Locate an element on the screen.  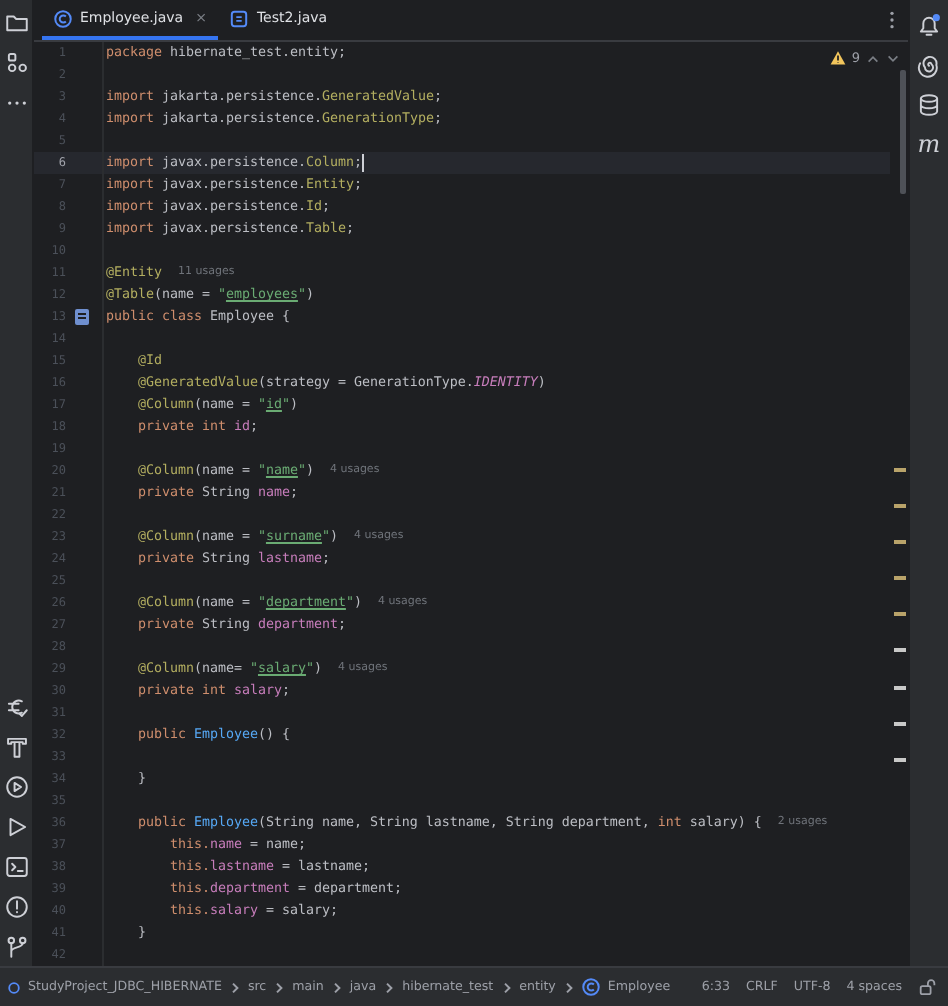
hammer-icon is located at coordinates (16, 747).